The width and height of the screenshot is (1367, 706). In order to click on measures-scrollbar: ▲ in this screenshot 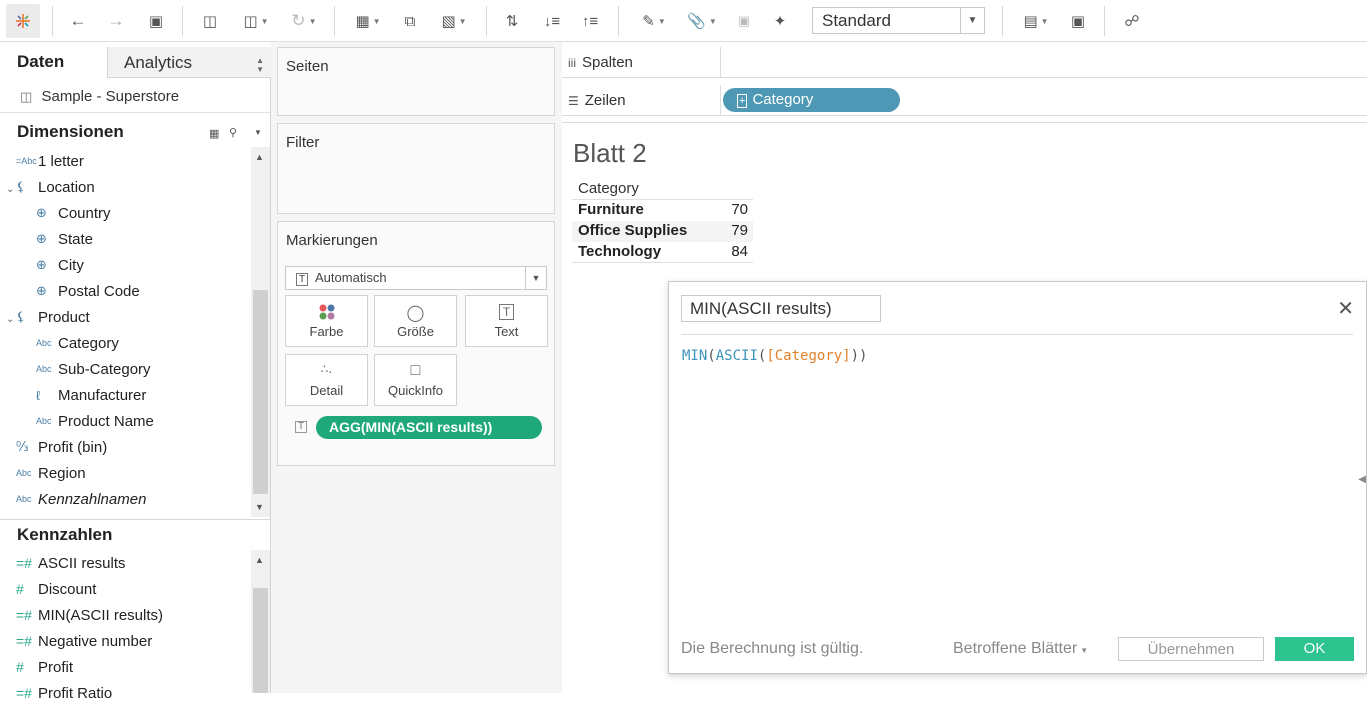, I will do `click(260, 621)`.